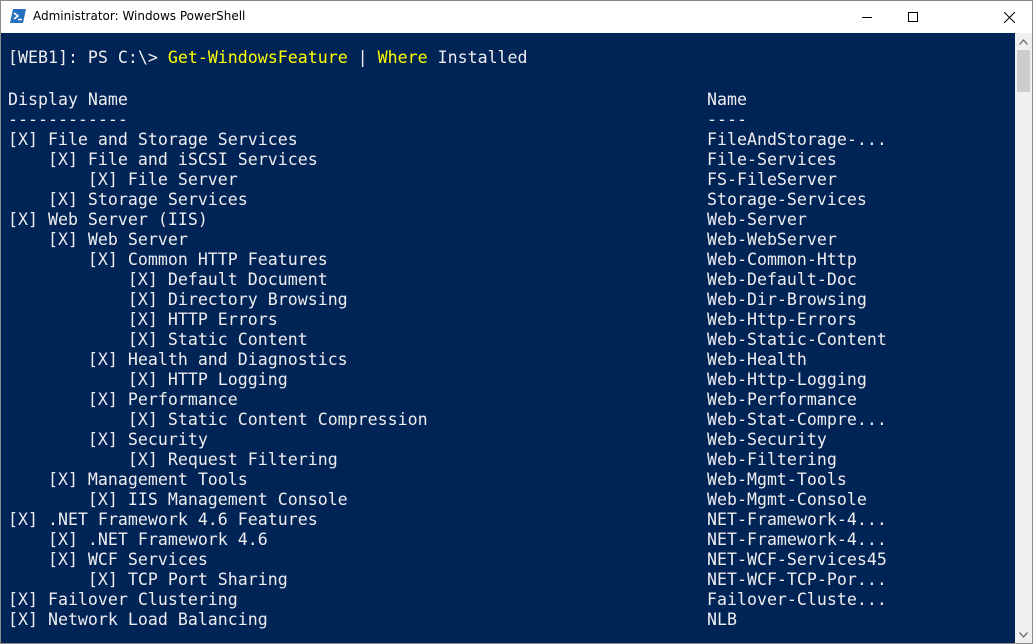 This screenshot has width=1033, height=644. What do you see at coordinates (422, 160) in the screenshot?
I see `feature-row: [X] File and iSCSI Services File-Services` at bounding box center [422, 160].